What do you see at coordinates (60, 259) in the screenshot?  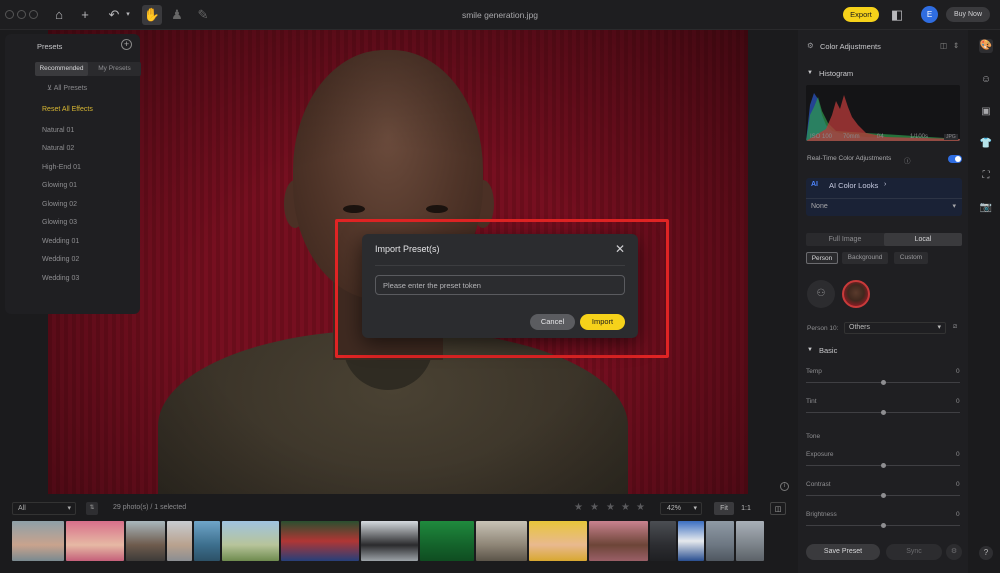 I see `preset-item: Wedding 02` at bounding box center [60, 259].